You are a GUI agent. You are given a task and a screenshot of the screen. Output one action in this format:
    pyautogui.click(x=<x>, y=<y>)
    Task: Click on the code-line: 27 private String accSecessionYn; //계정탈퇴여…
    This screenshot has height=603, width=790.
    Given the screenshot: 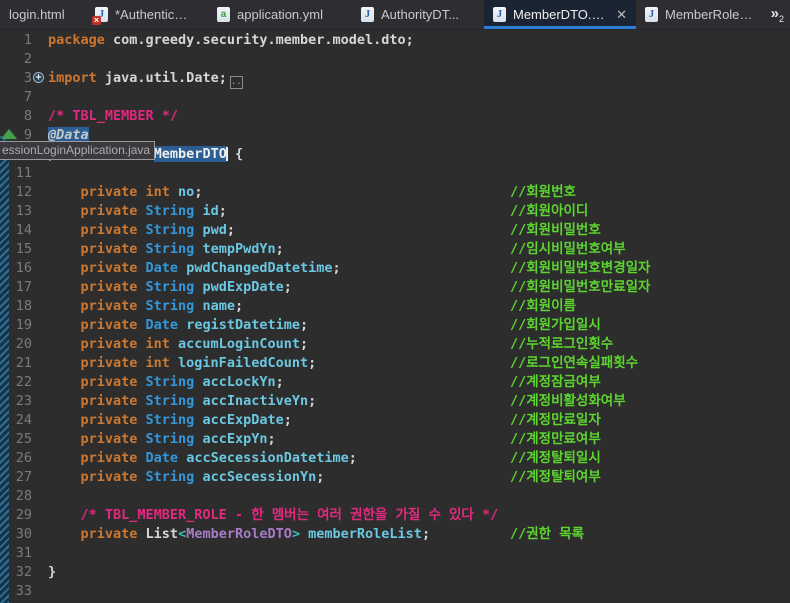 What is the action you would take?
    pyautogui.click(x=395, y=477)
    